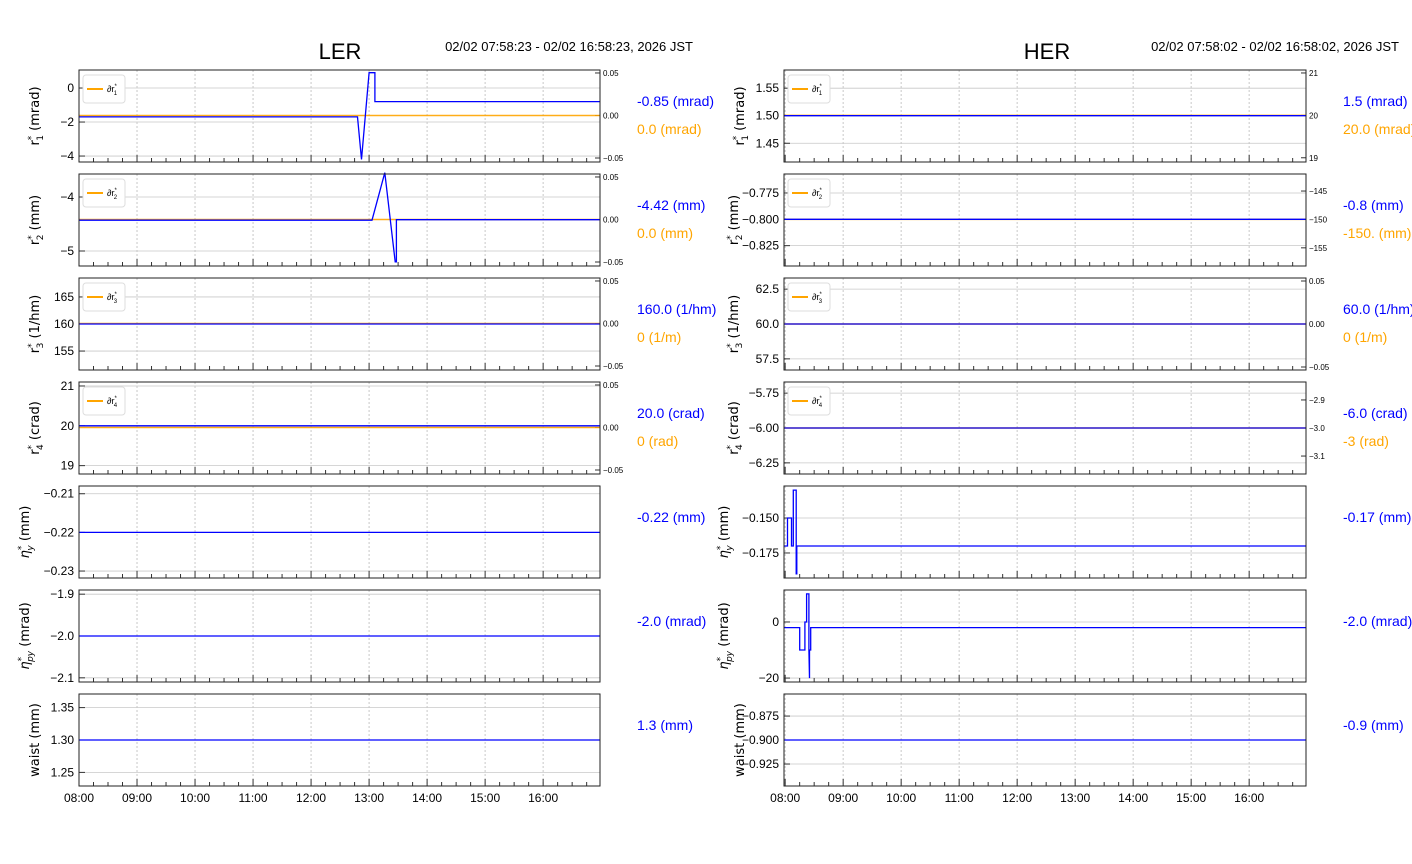 The height and width of the screenshot is (864, 1412). I want to click on y-tick-label: 21, so click(68, 386).